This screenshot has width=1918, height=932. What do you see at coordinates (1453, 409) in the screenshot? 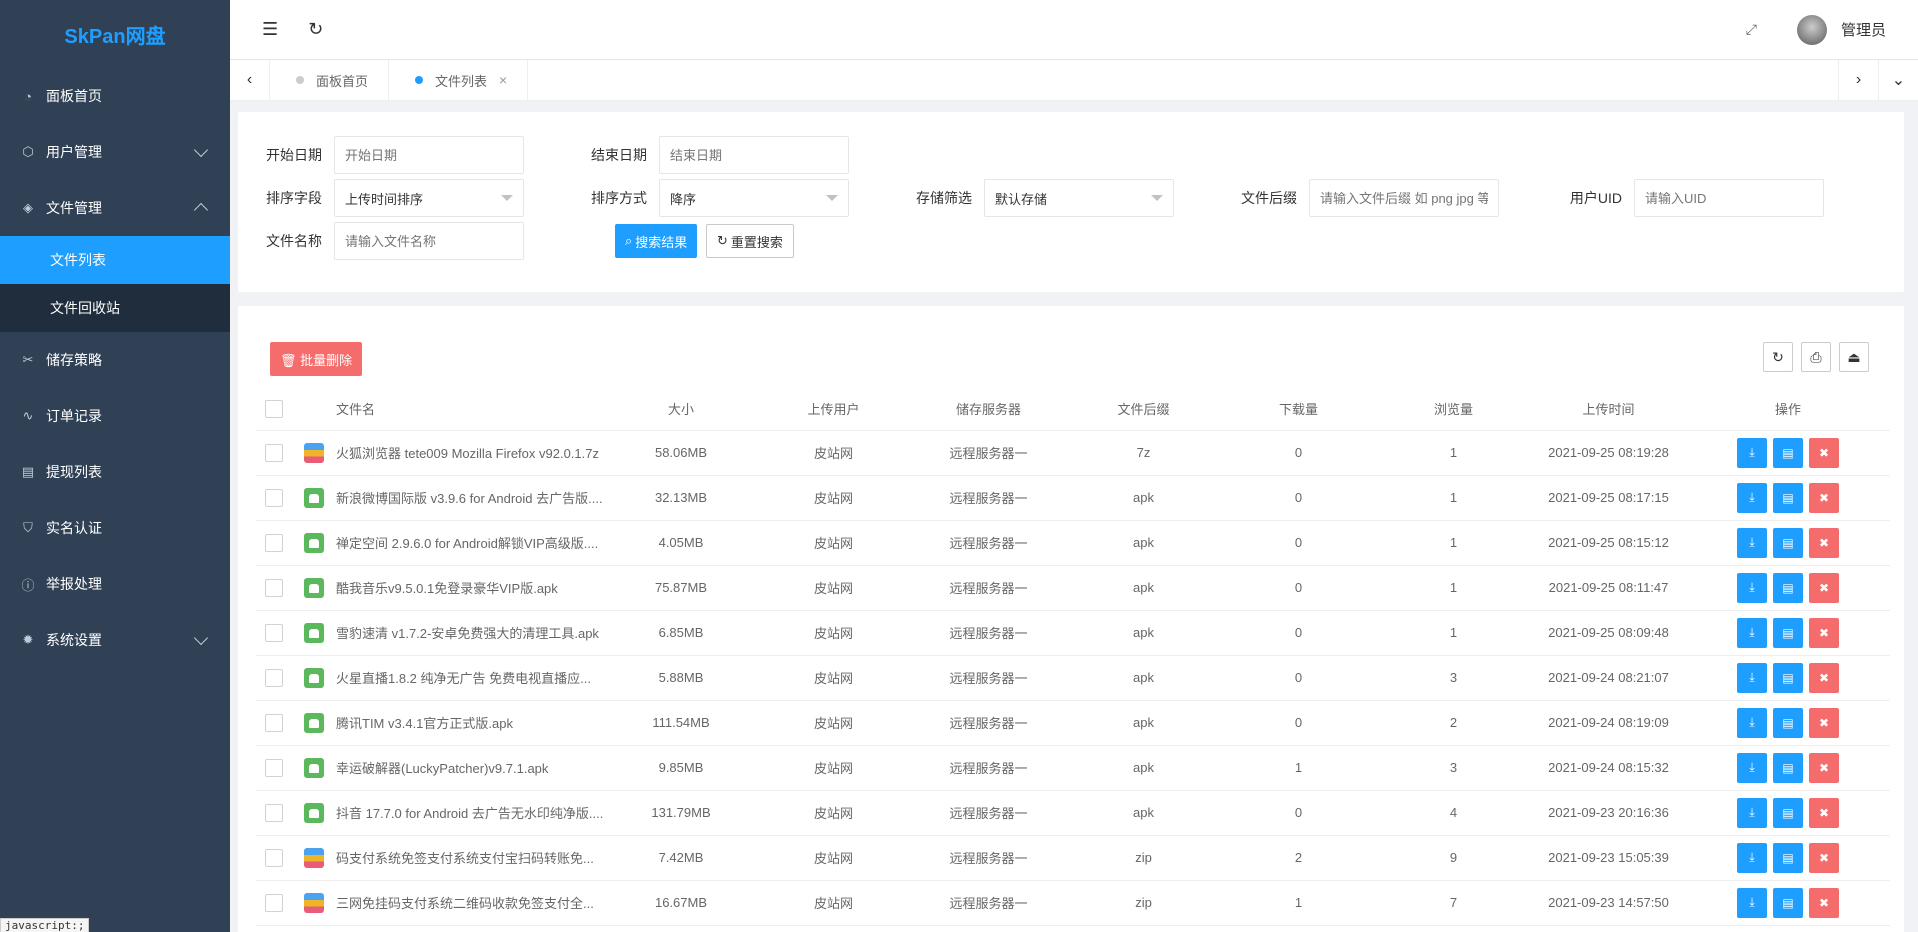
I see `header-views: 浏览量` at bounding box center [1453, 409].